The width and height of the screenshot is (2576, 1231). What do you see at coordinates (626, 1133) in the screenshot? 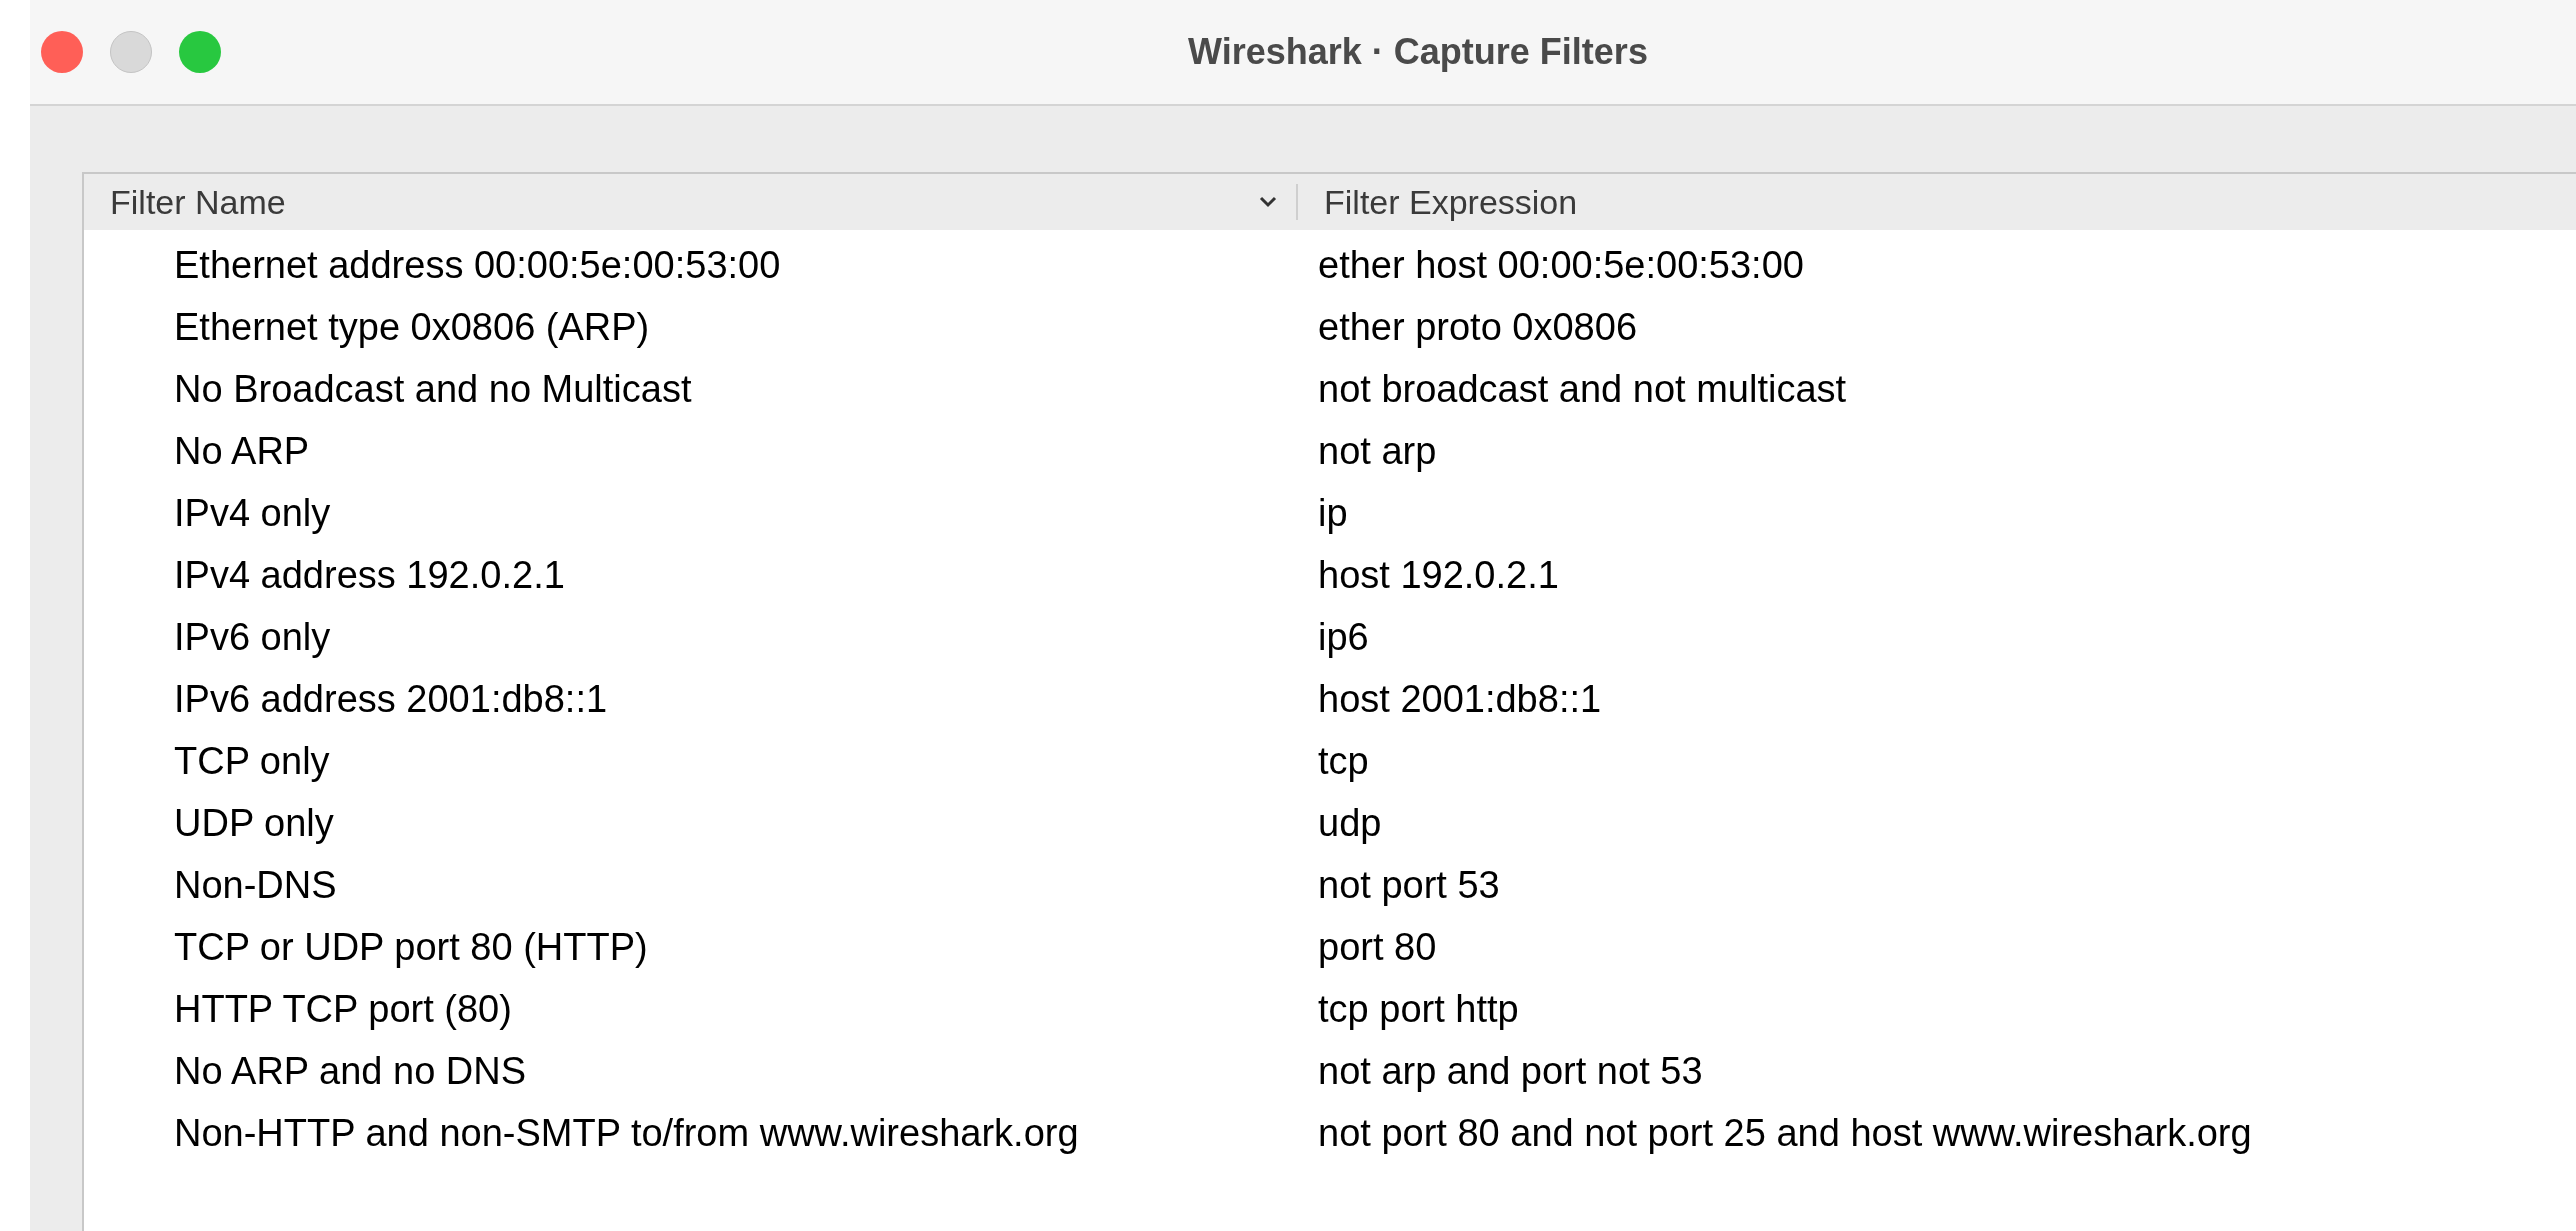
I see `table-cell-text: Non-HTTP and non-SMTP to/from www.wireshark.org` at bounding box center [626, 1133].